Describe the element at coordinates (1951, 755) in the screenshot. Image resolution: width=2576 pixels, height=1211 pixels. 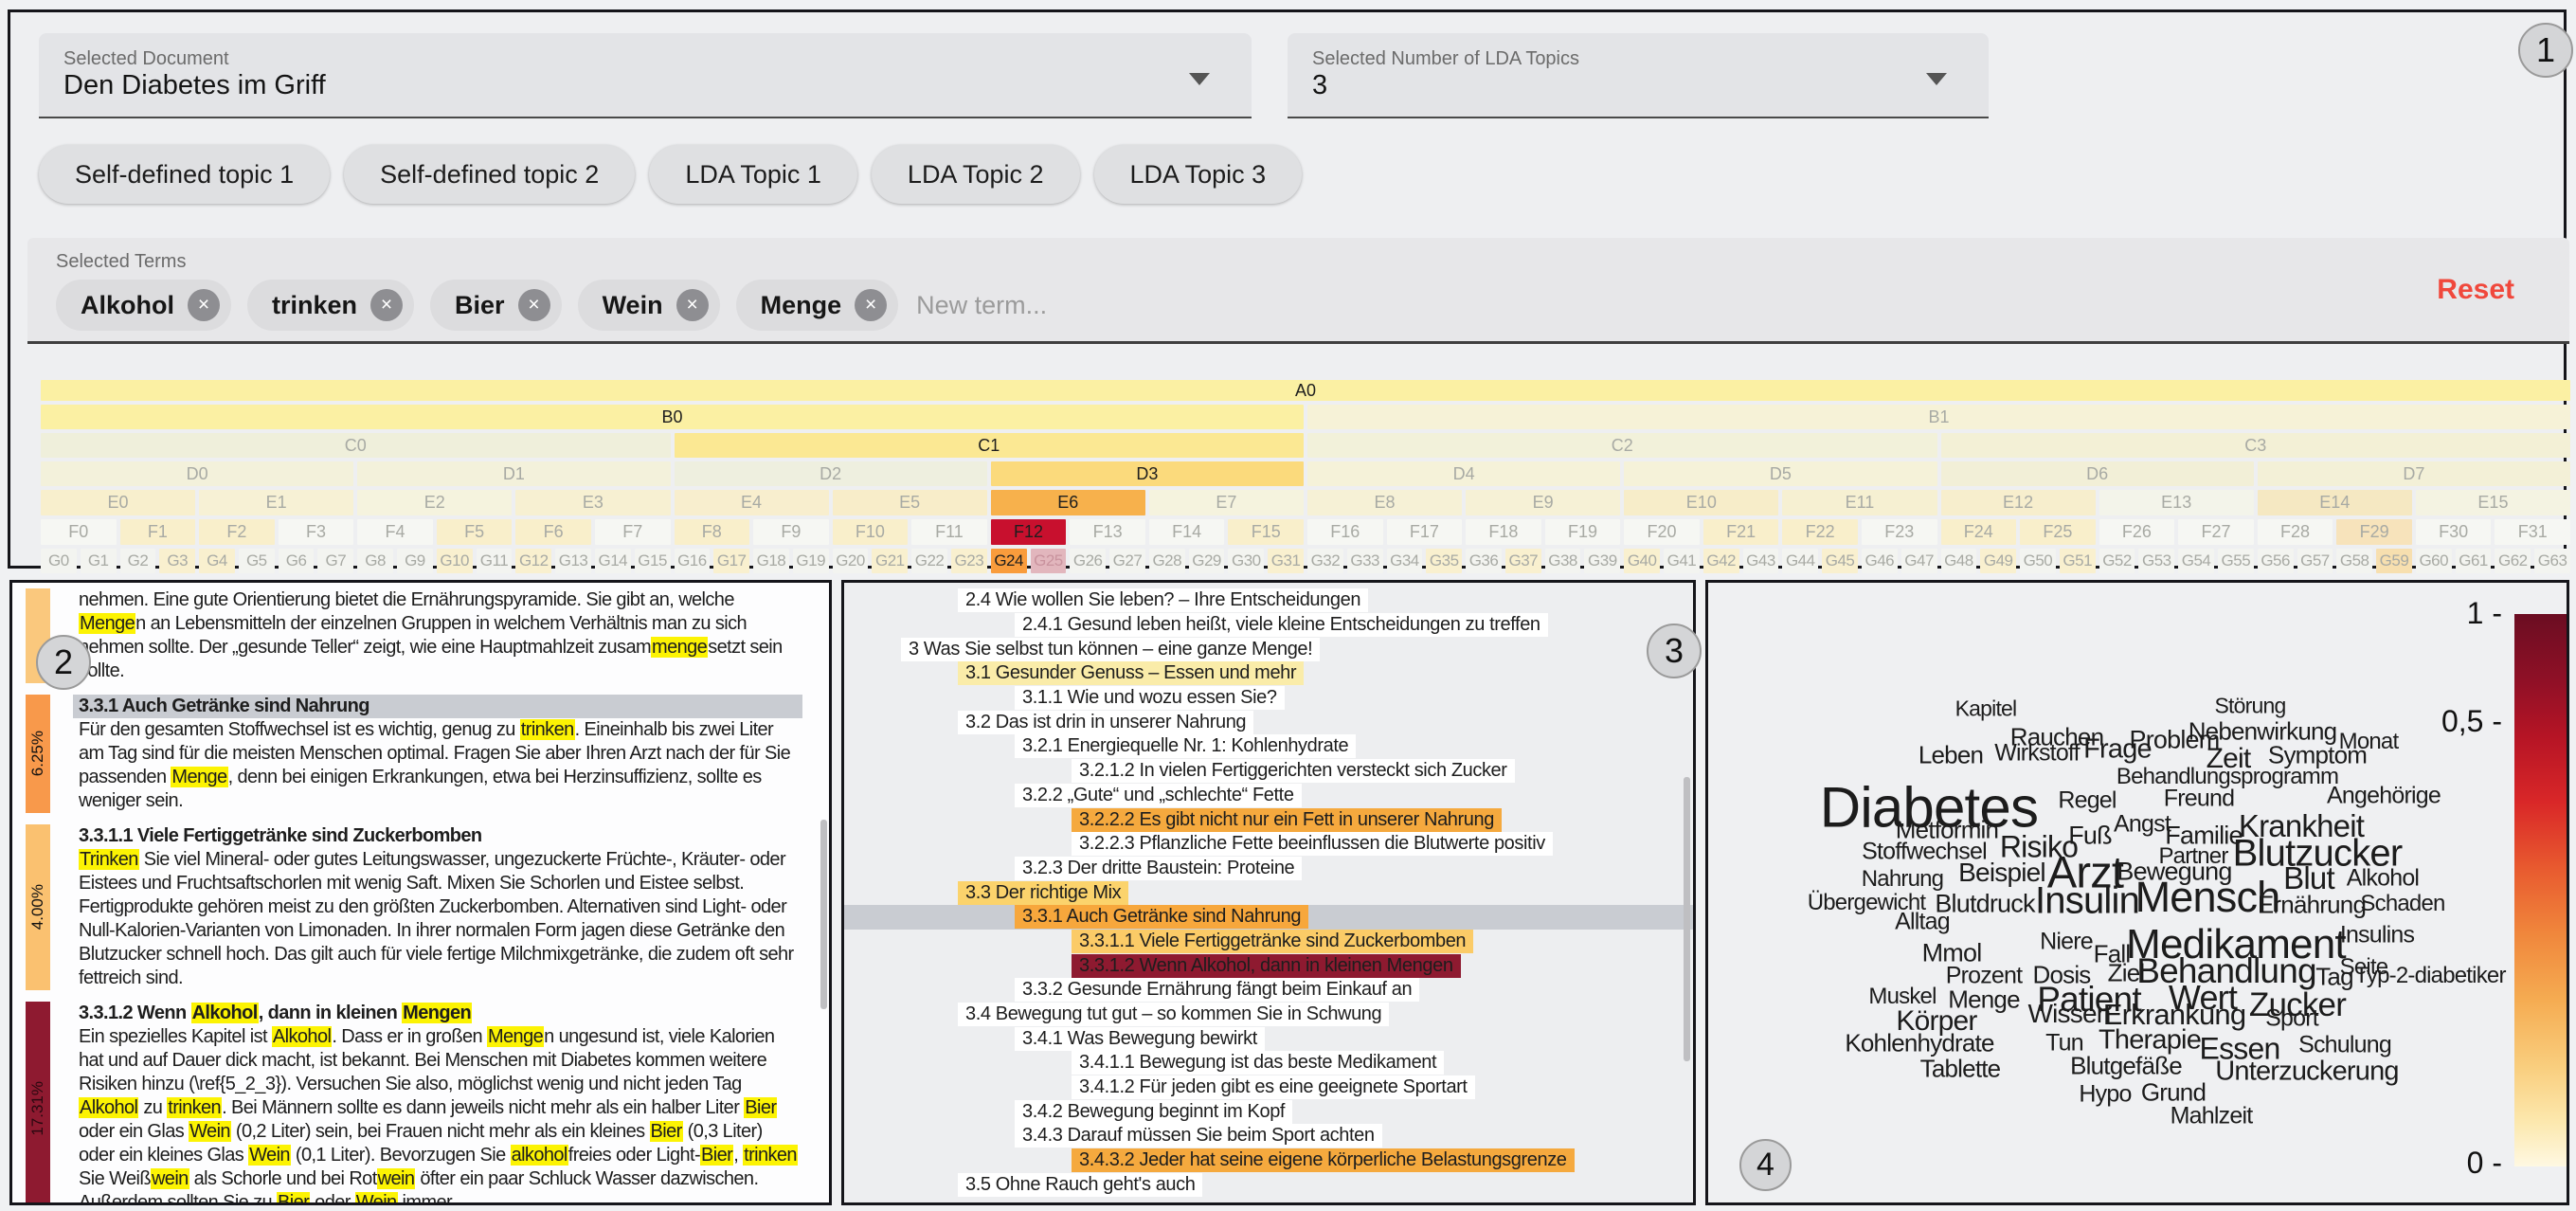
I see `cloud-word-leben: Leben` at that location.